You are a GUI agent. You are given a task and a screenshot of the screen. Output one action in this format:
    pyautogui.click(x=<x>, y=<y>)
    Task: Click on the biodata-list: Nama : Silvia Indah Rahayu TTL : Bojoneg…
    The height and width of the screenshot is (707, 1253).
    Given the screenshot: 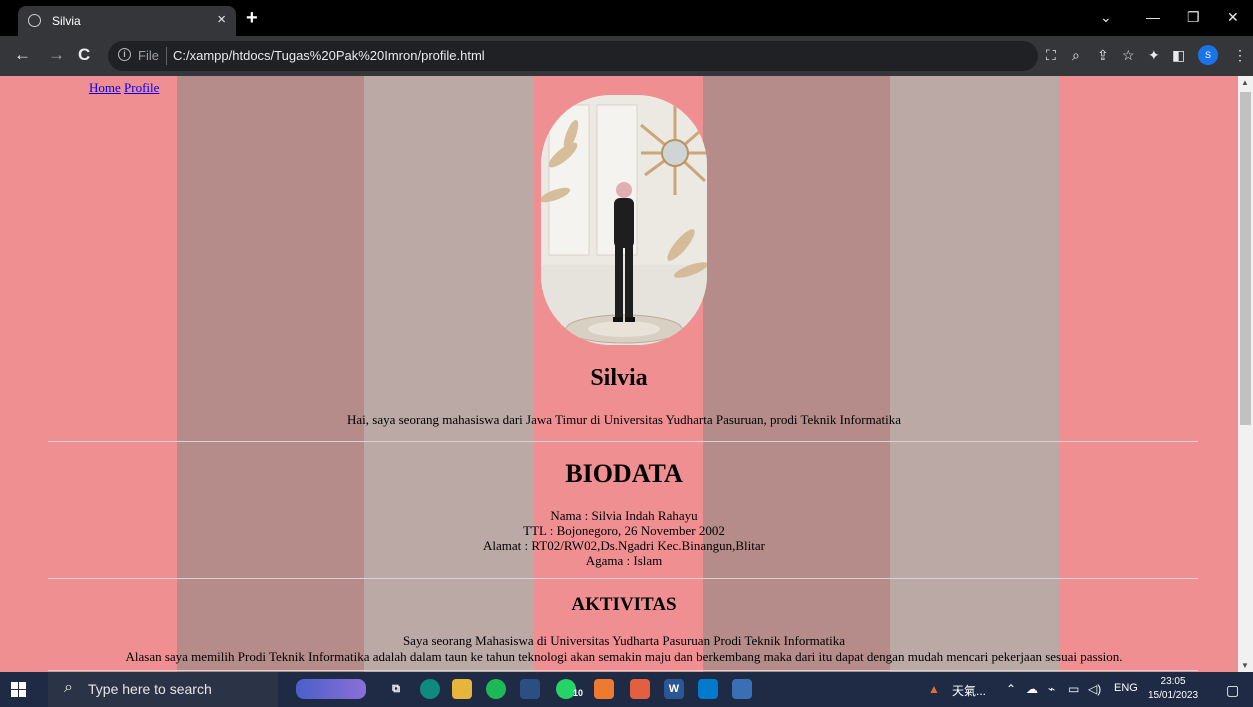 What is the action you would take?
    pyautogui.click(x=619, y=538)
    